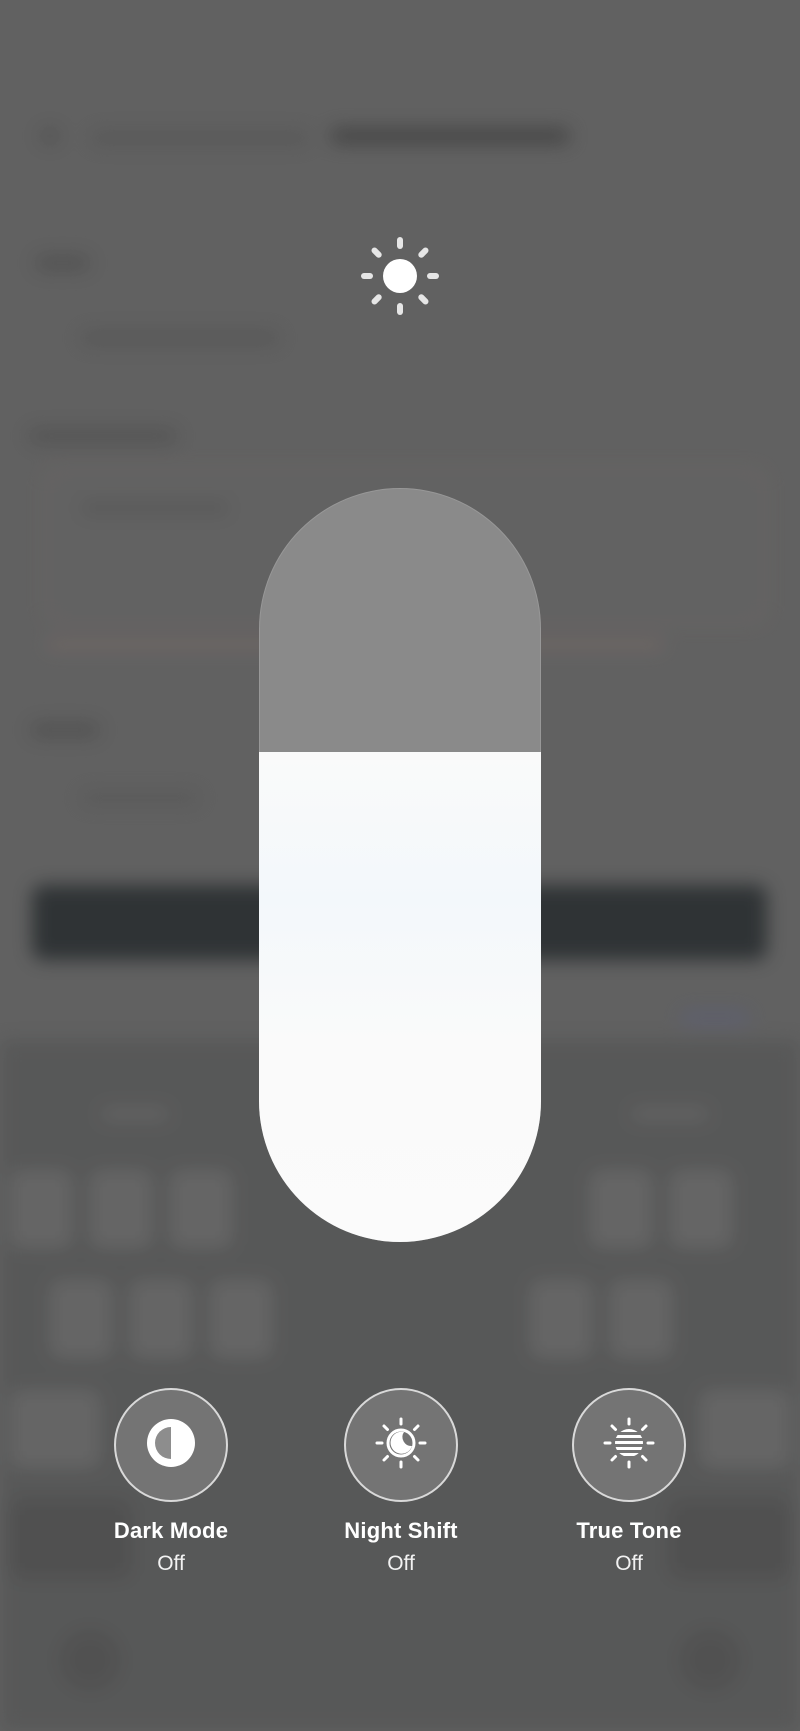  Describe the element at coordinates (171, 1530) in the screenshot. I see `dark-mode-label: Dark Mode` at that location.